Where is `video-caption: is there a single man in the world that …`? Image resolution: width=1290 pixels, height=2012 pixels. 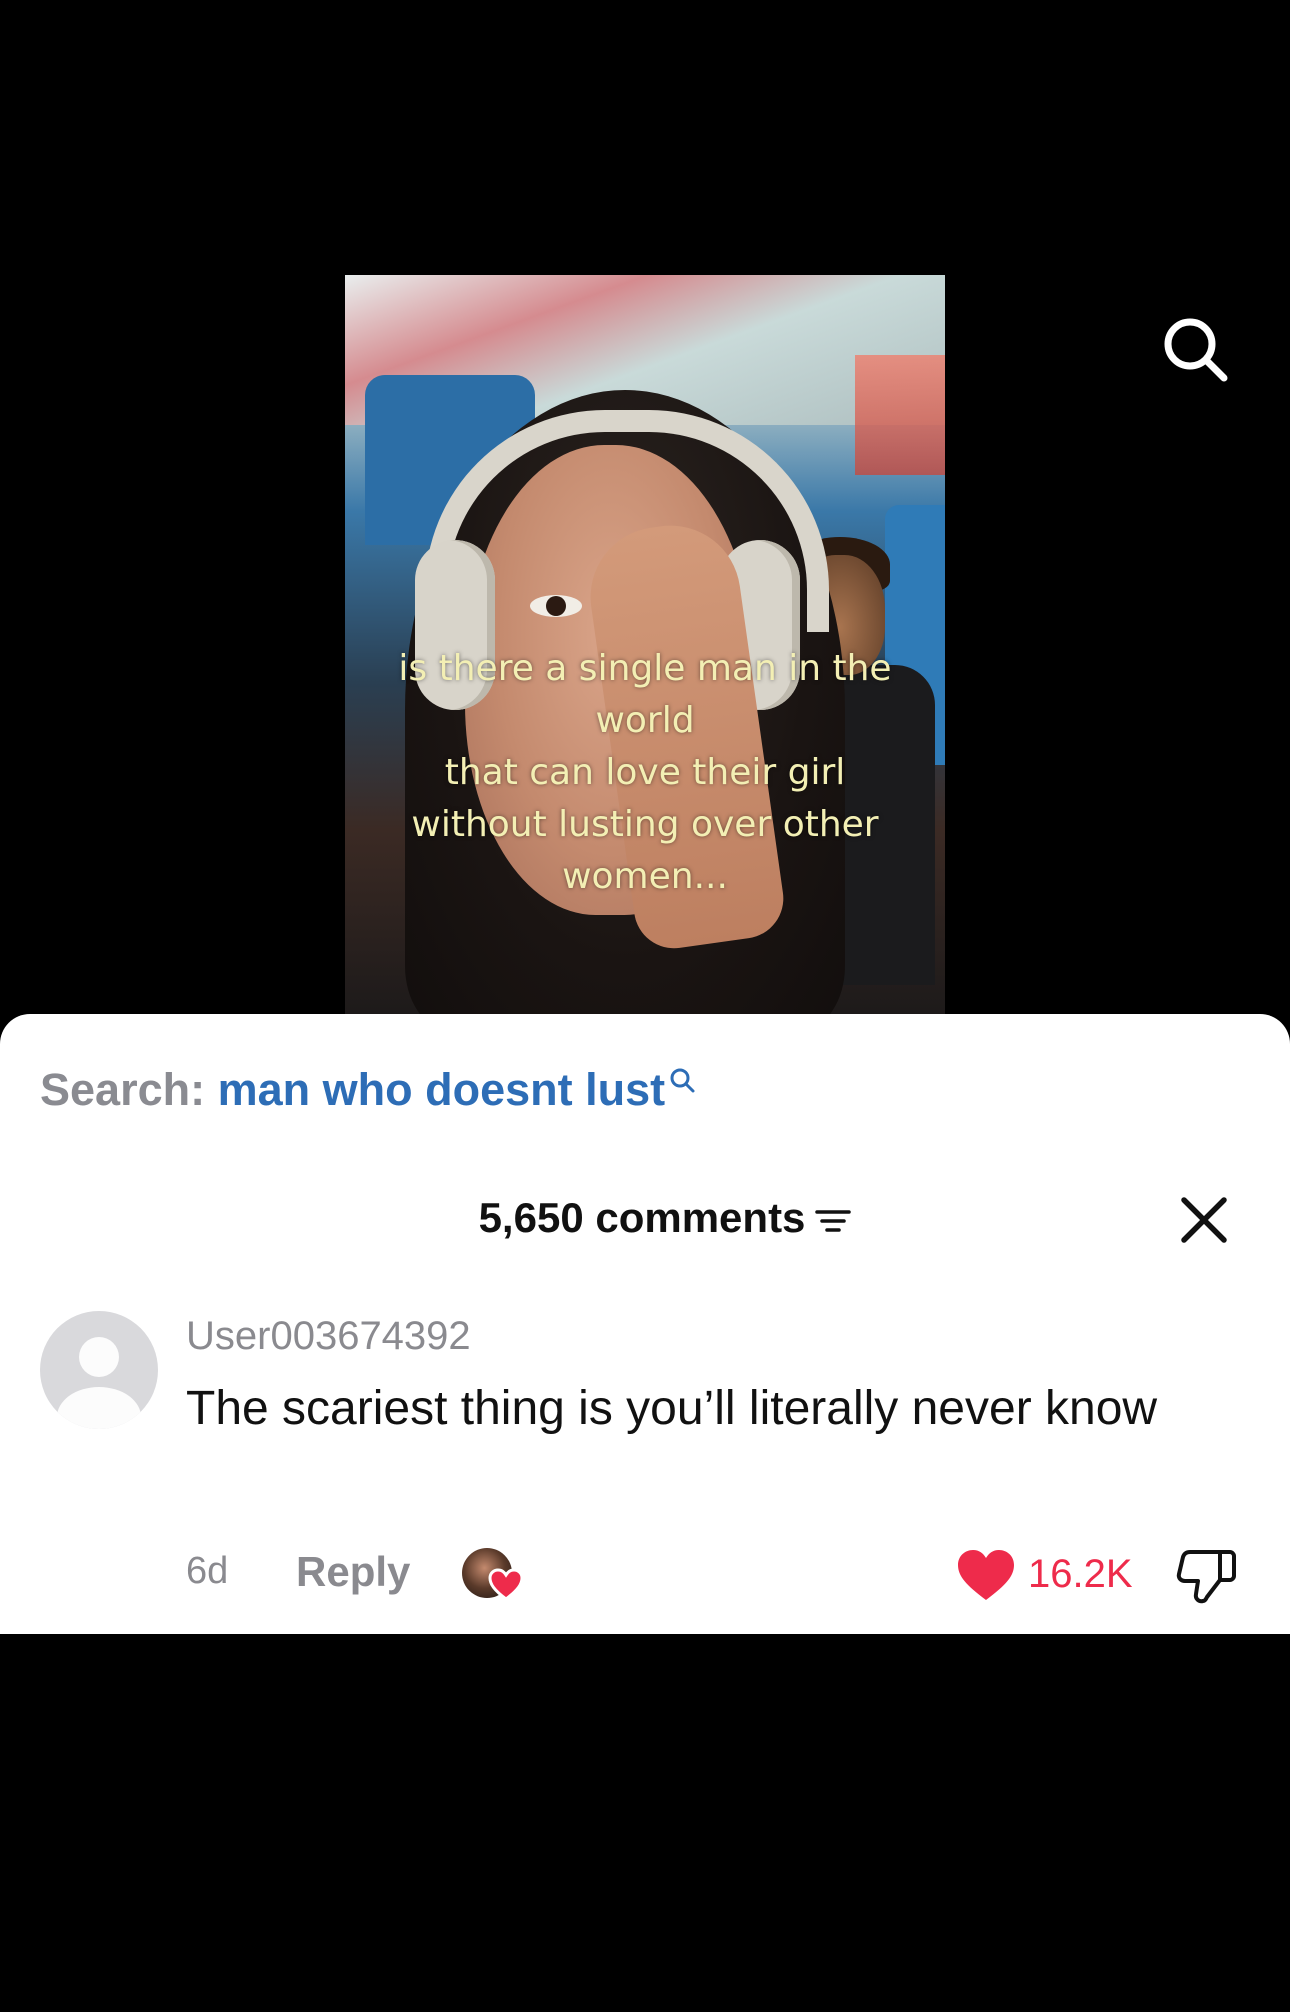 video-caption: is there a single man in the world that … is located at coordinates (645, 772).